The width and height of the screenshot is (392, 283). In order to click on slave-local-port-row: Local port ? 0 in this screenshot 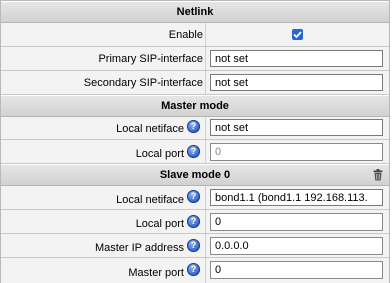, I will do `click(195, 222)`.